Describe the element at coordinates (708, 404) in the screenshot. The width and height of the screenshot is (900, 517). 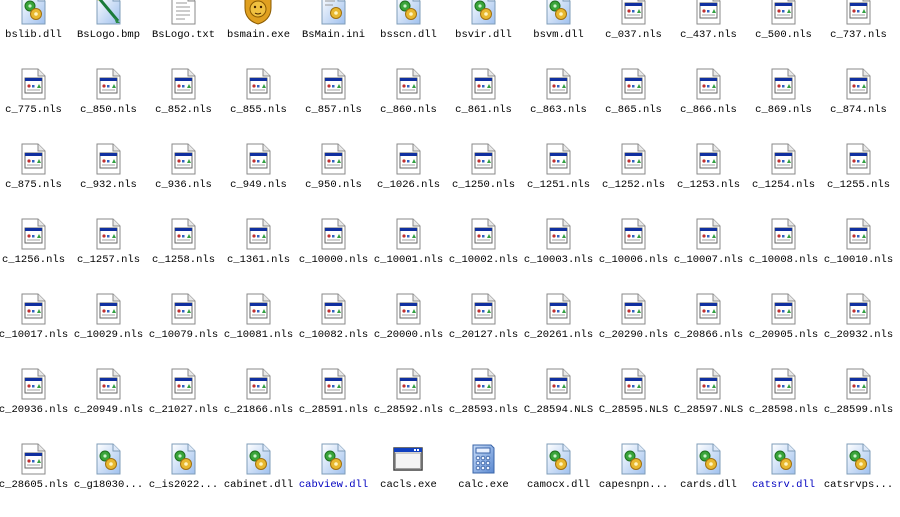
I see `file-item: C_28597.NLS` at that location.